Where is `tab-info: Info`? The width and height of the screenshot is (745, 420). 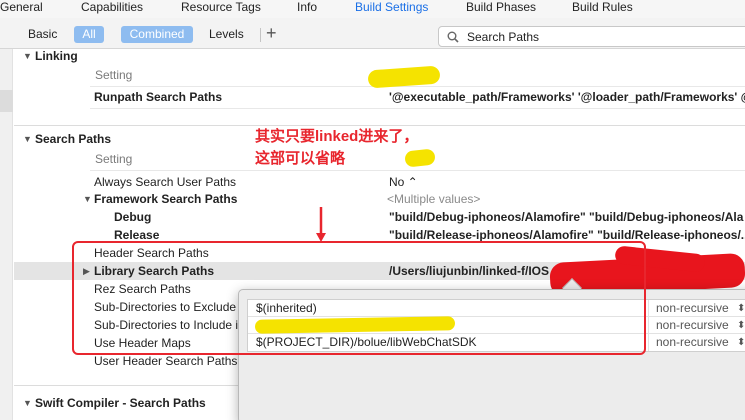 tab-info: Info is located at coordinates (307, 7).